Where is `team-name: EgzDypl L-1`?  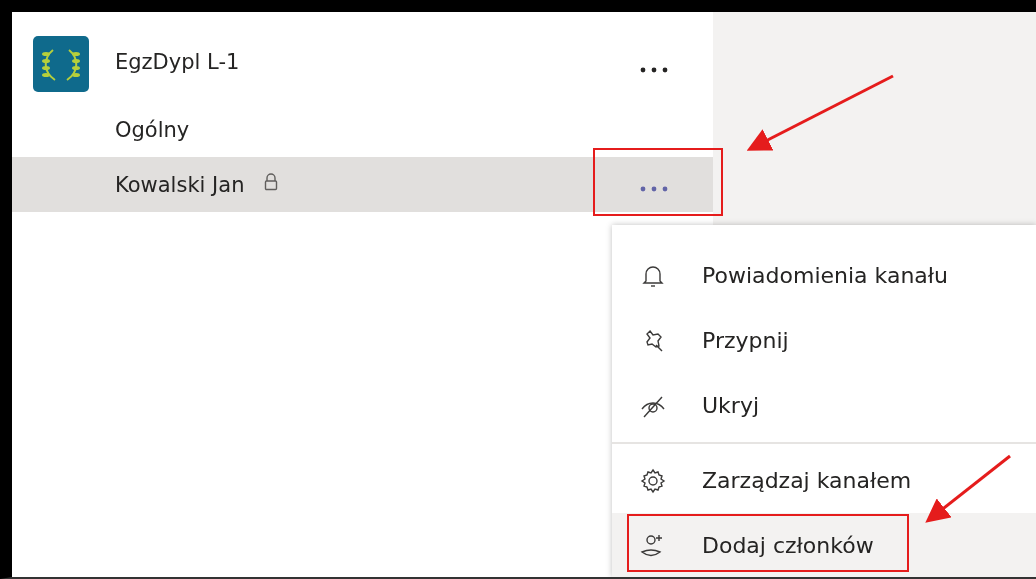 team-name: EgzDypl L-1 is located at coordinates (177, 62).